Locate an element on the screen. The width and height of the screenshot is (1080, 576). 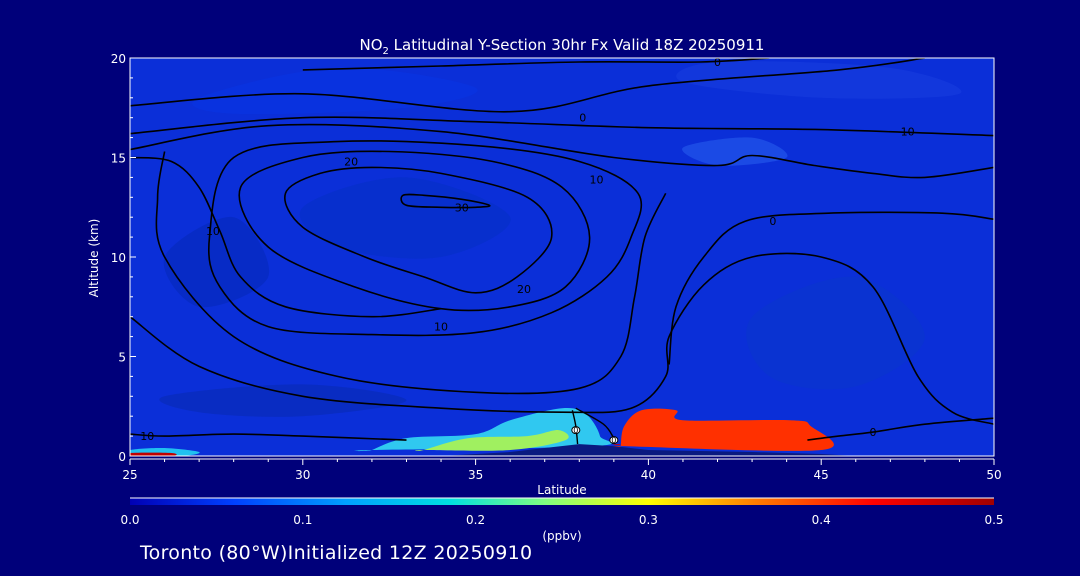
y-tick-label: 5 is located at coordinates (122, 358).